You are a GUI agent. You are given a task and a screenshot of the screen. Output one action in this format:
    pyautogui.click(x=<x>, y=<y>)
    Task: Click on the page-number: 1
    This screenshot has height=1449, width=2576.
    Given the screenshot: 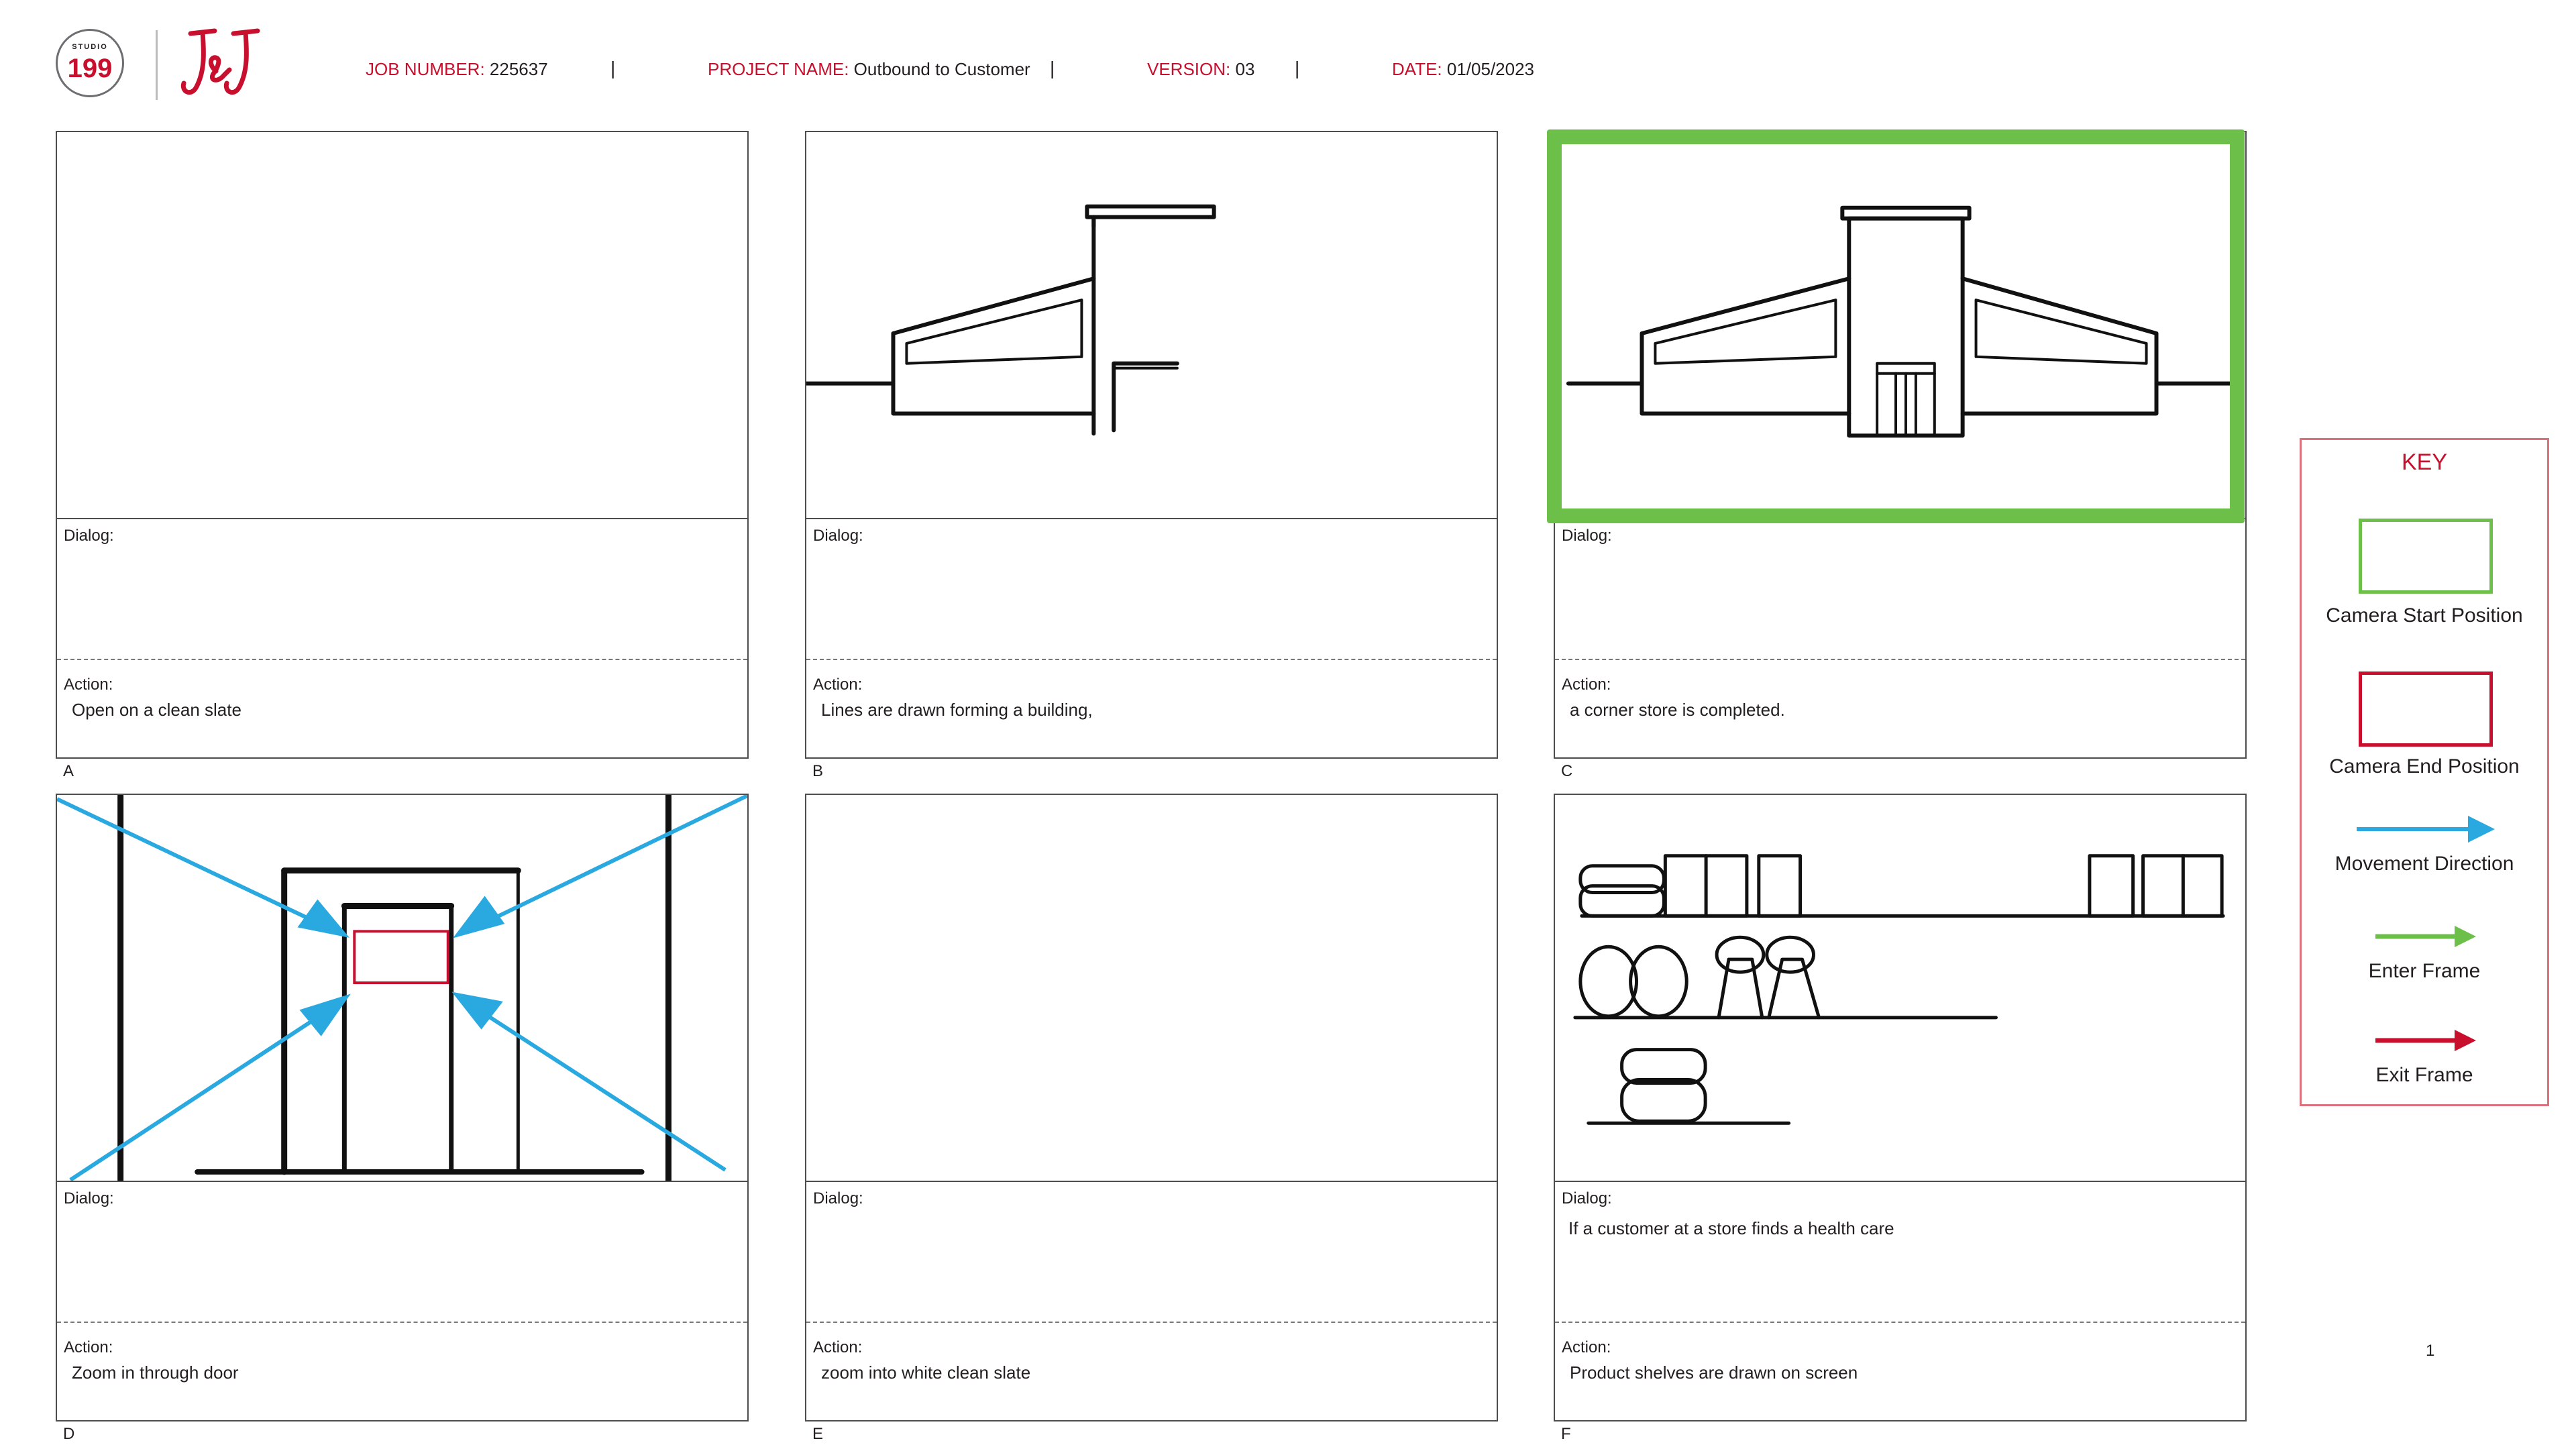 What is the action you would take?
    pyautogui.click(x=2430, y=1351)
    